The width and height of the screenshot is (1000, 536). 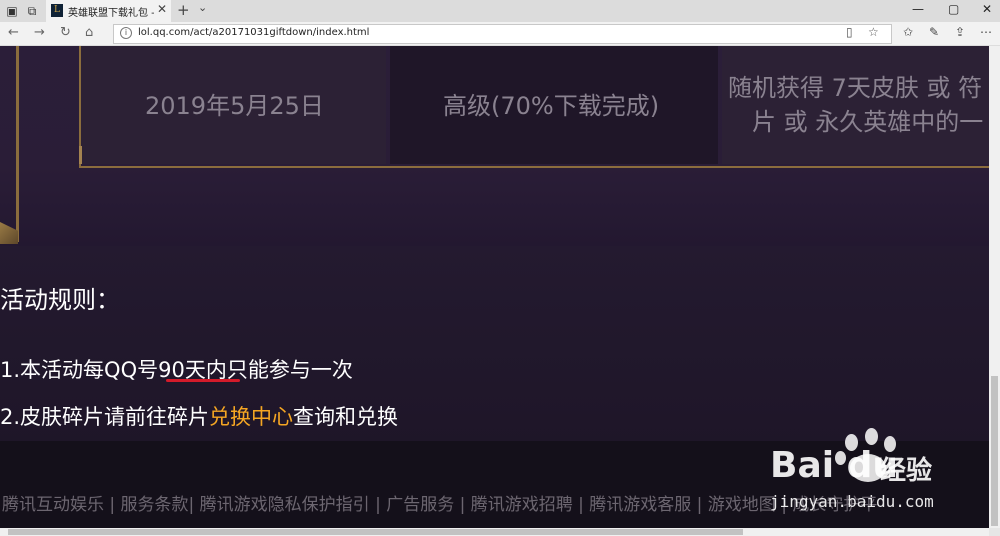 What do you see at coordinates (849, 32) in the screenshot?
I see `reading-view-icon: ▯` at bounding box center [849, 32].